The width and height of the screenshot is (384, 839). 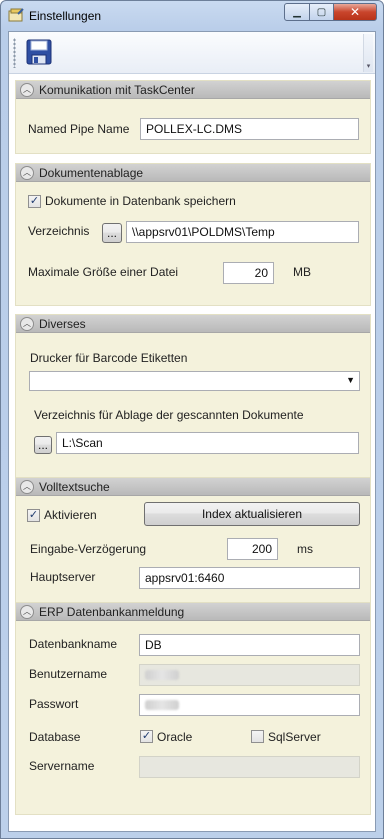 What do you see at coordinates (34, 201) in the screenshot?
I see `store-in-db-checkbox: ✓` at bounding box center [34, 201].